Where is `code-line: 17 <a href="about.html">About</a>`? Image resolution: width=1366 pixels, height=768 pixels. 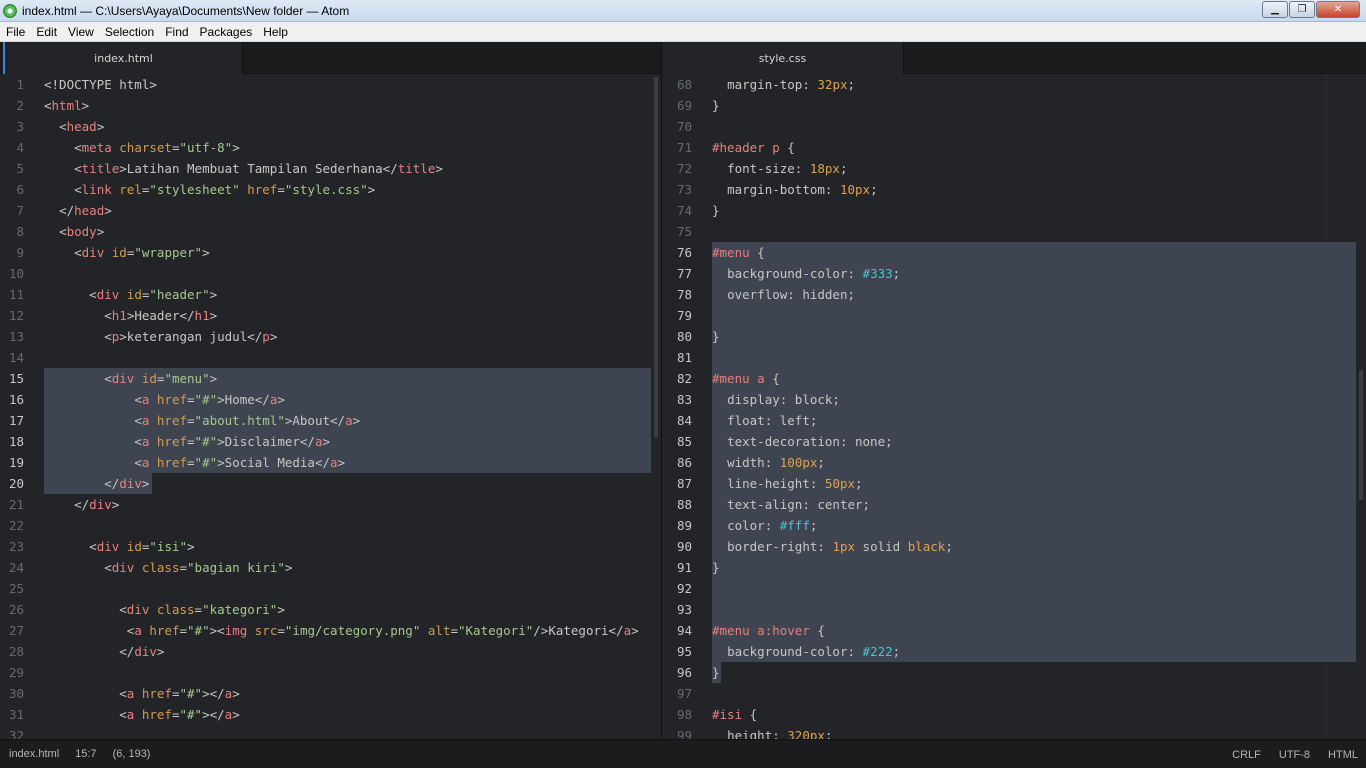 code-line: 17 <a href="about.html">About</a> is located at coordinates (330, 420).